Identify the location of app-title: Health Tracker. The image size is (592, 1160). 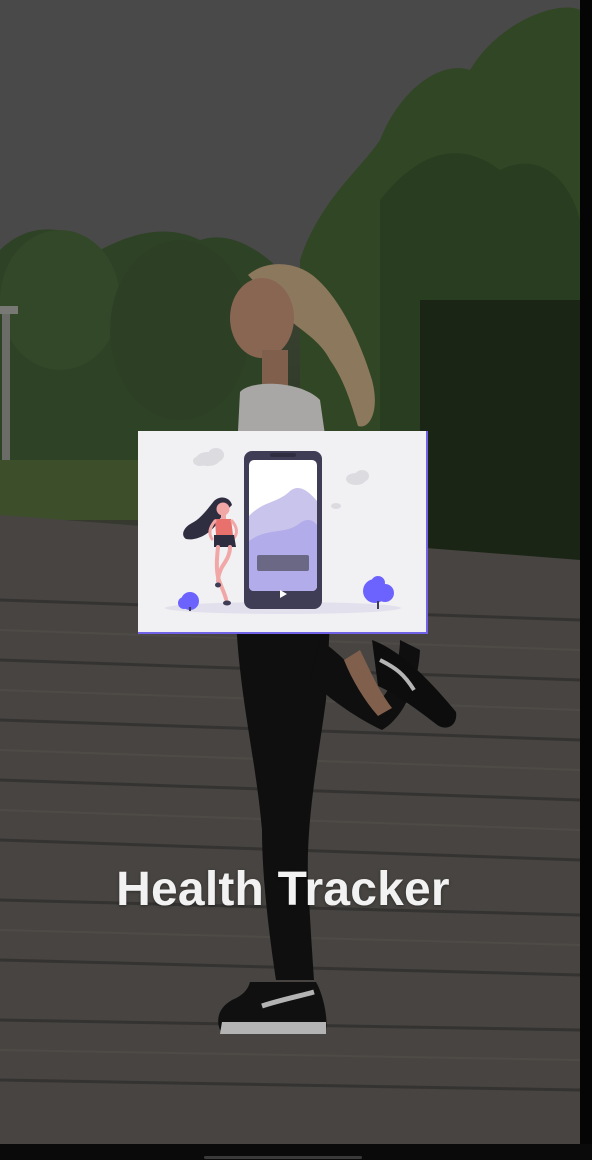
(283, 889).